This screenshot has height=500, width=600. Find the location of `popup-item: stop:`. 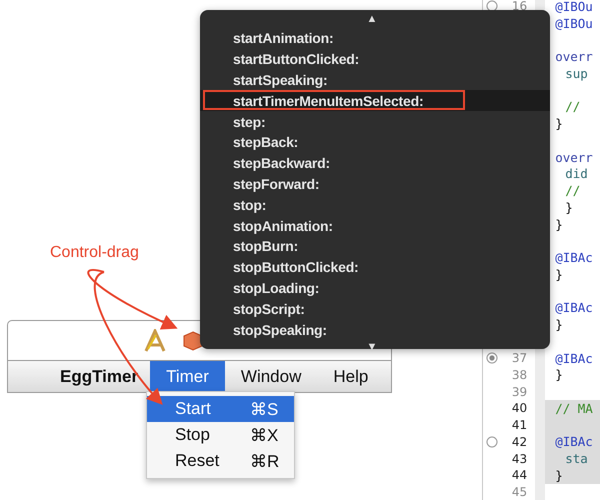

popup-item: stop: is located at coordinates (375, 205).